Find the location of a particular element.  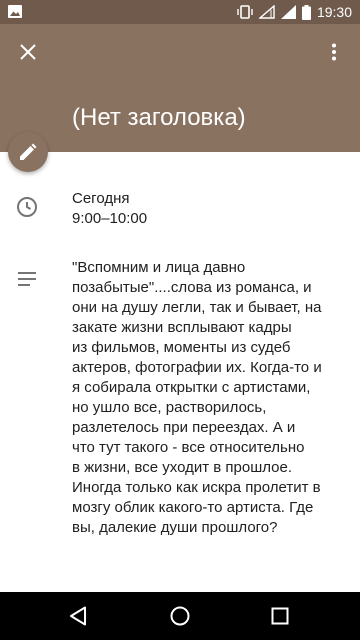

battery-icon is located at coordinates (306, 12).